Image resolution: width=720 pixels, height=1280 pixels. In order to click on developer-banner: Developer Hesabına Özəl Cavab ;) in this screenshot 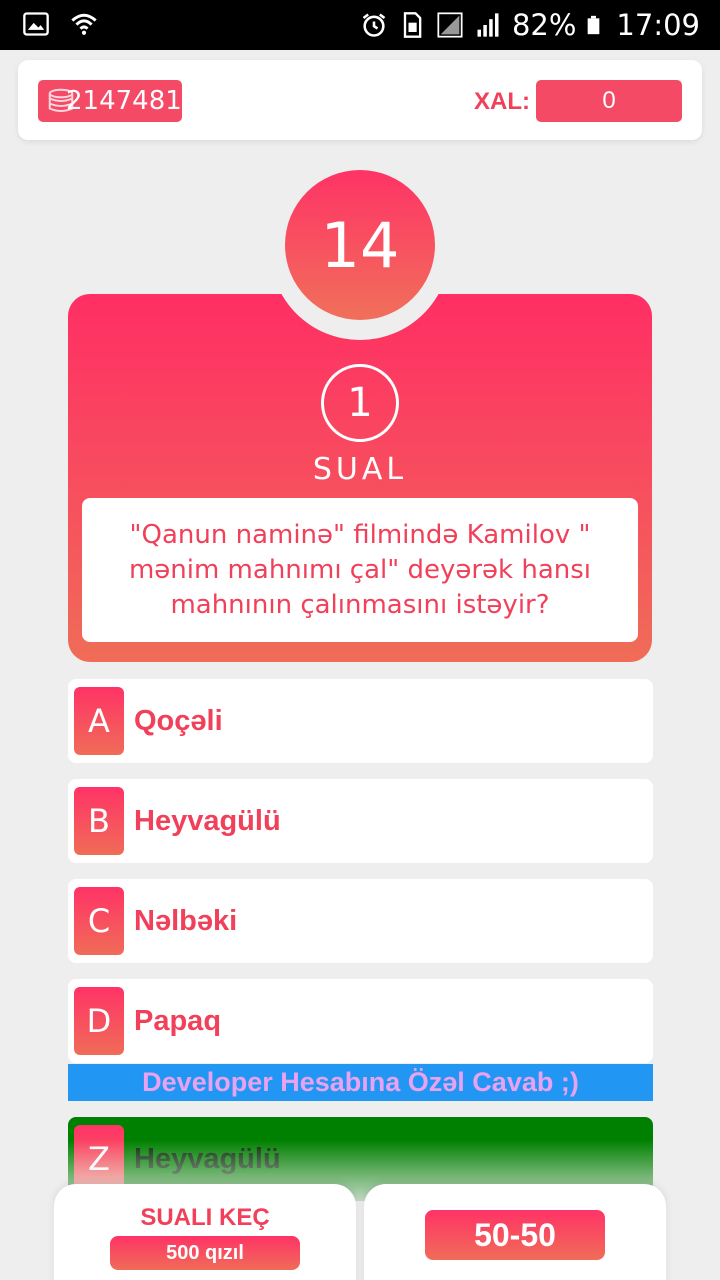, I will do `click(360, 1082)`.